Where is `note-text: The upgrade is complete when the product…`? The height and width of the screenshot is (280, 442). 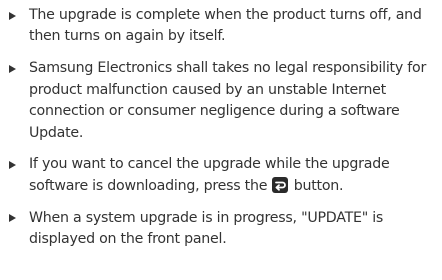 note-text: The upgrade is complete when the product… is located at coordinates (225, 26).